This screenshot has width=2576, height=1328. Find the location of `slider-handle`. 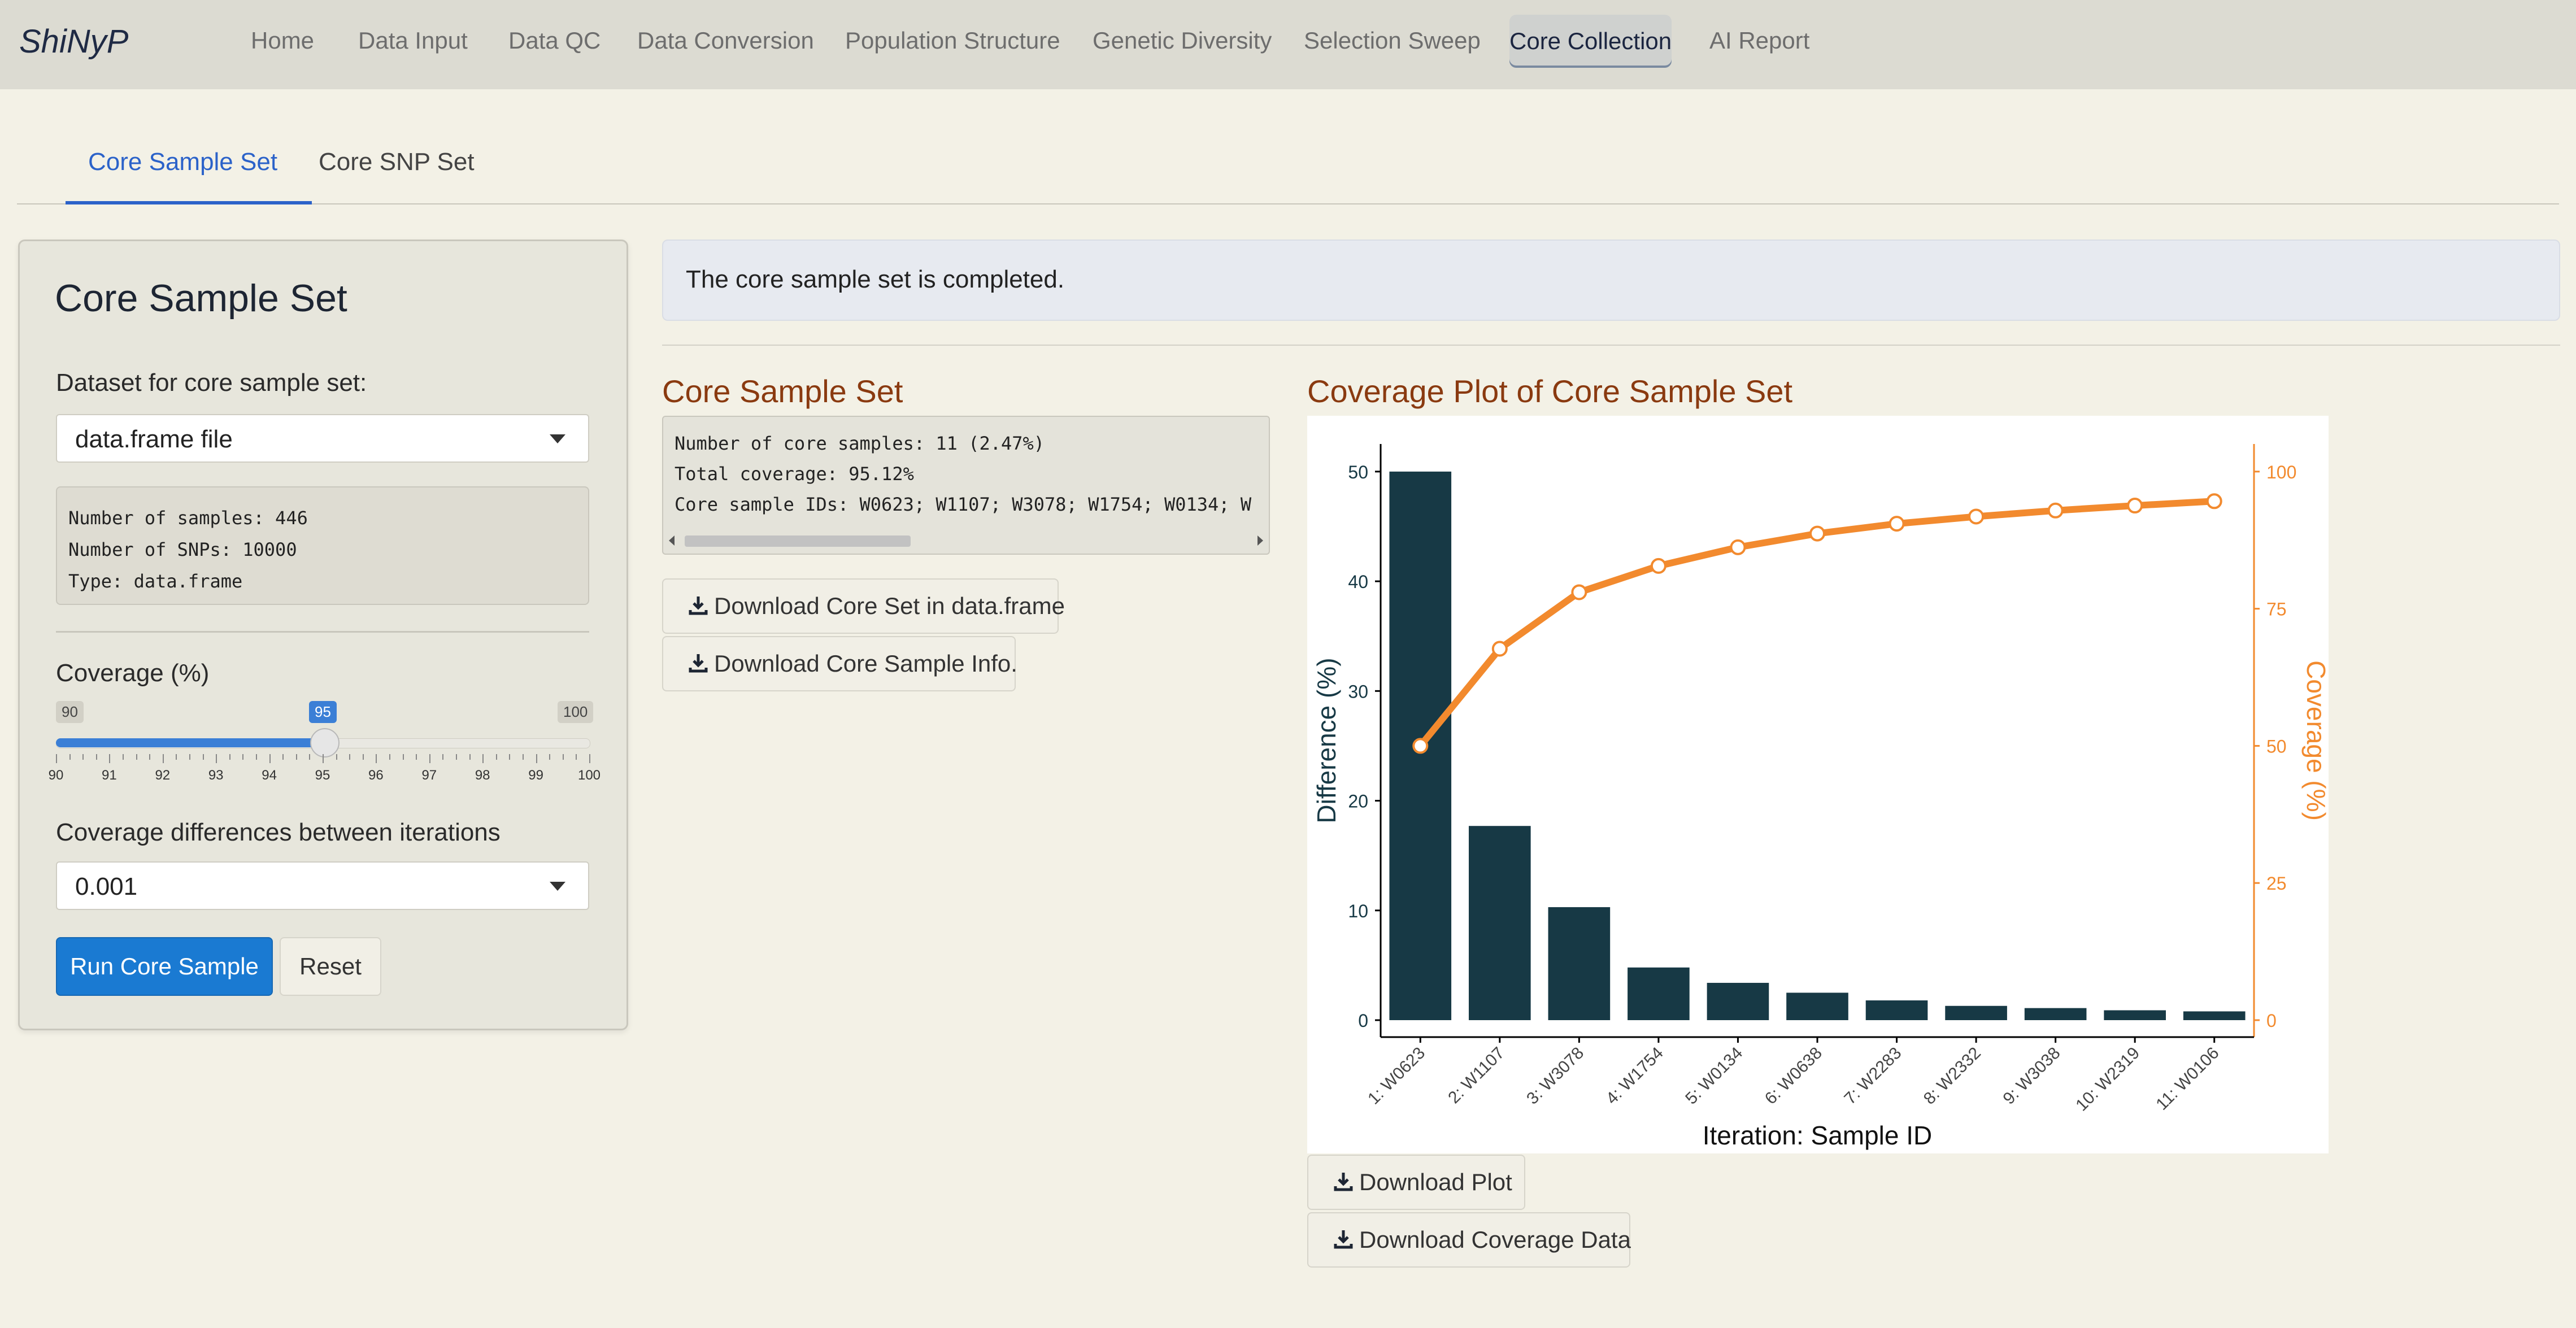

slider-handle is located at coordinates (325, 742).